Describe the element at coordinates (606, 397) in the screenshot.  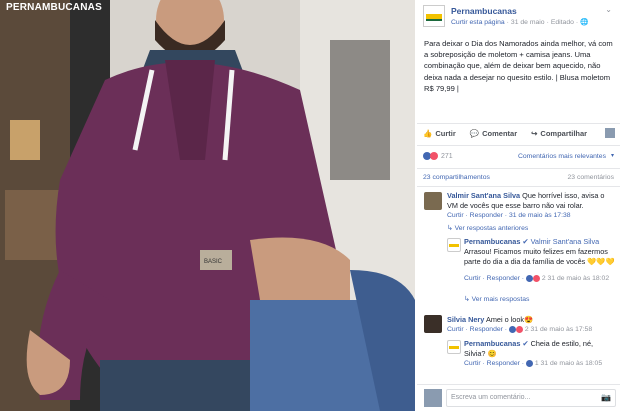
I see `camera-icon: 📷` at that location.